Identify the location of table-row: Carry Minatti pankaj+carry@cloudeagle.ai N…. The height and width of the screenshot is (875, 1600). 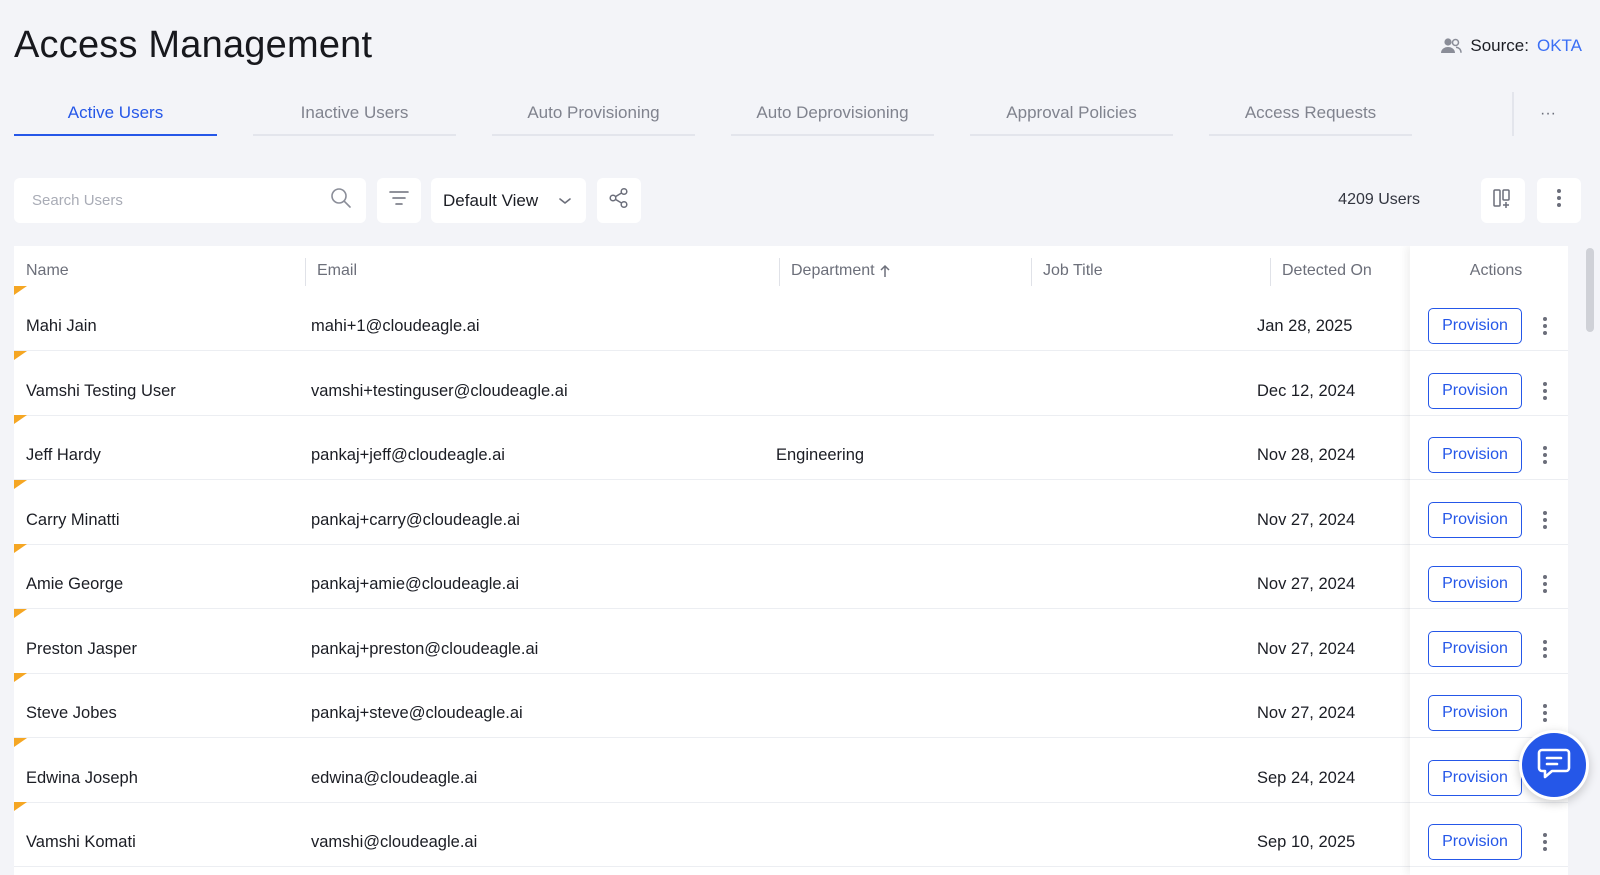
(791, 512).